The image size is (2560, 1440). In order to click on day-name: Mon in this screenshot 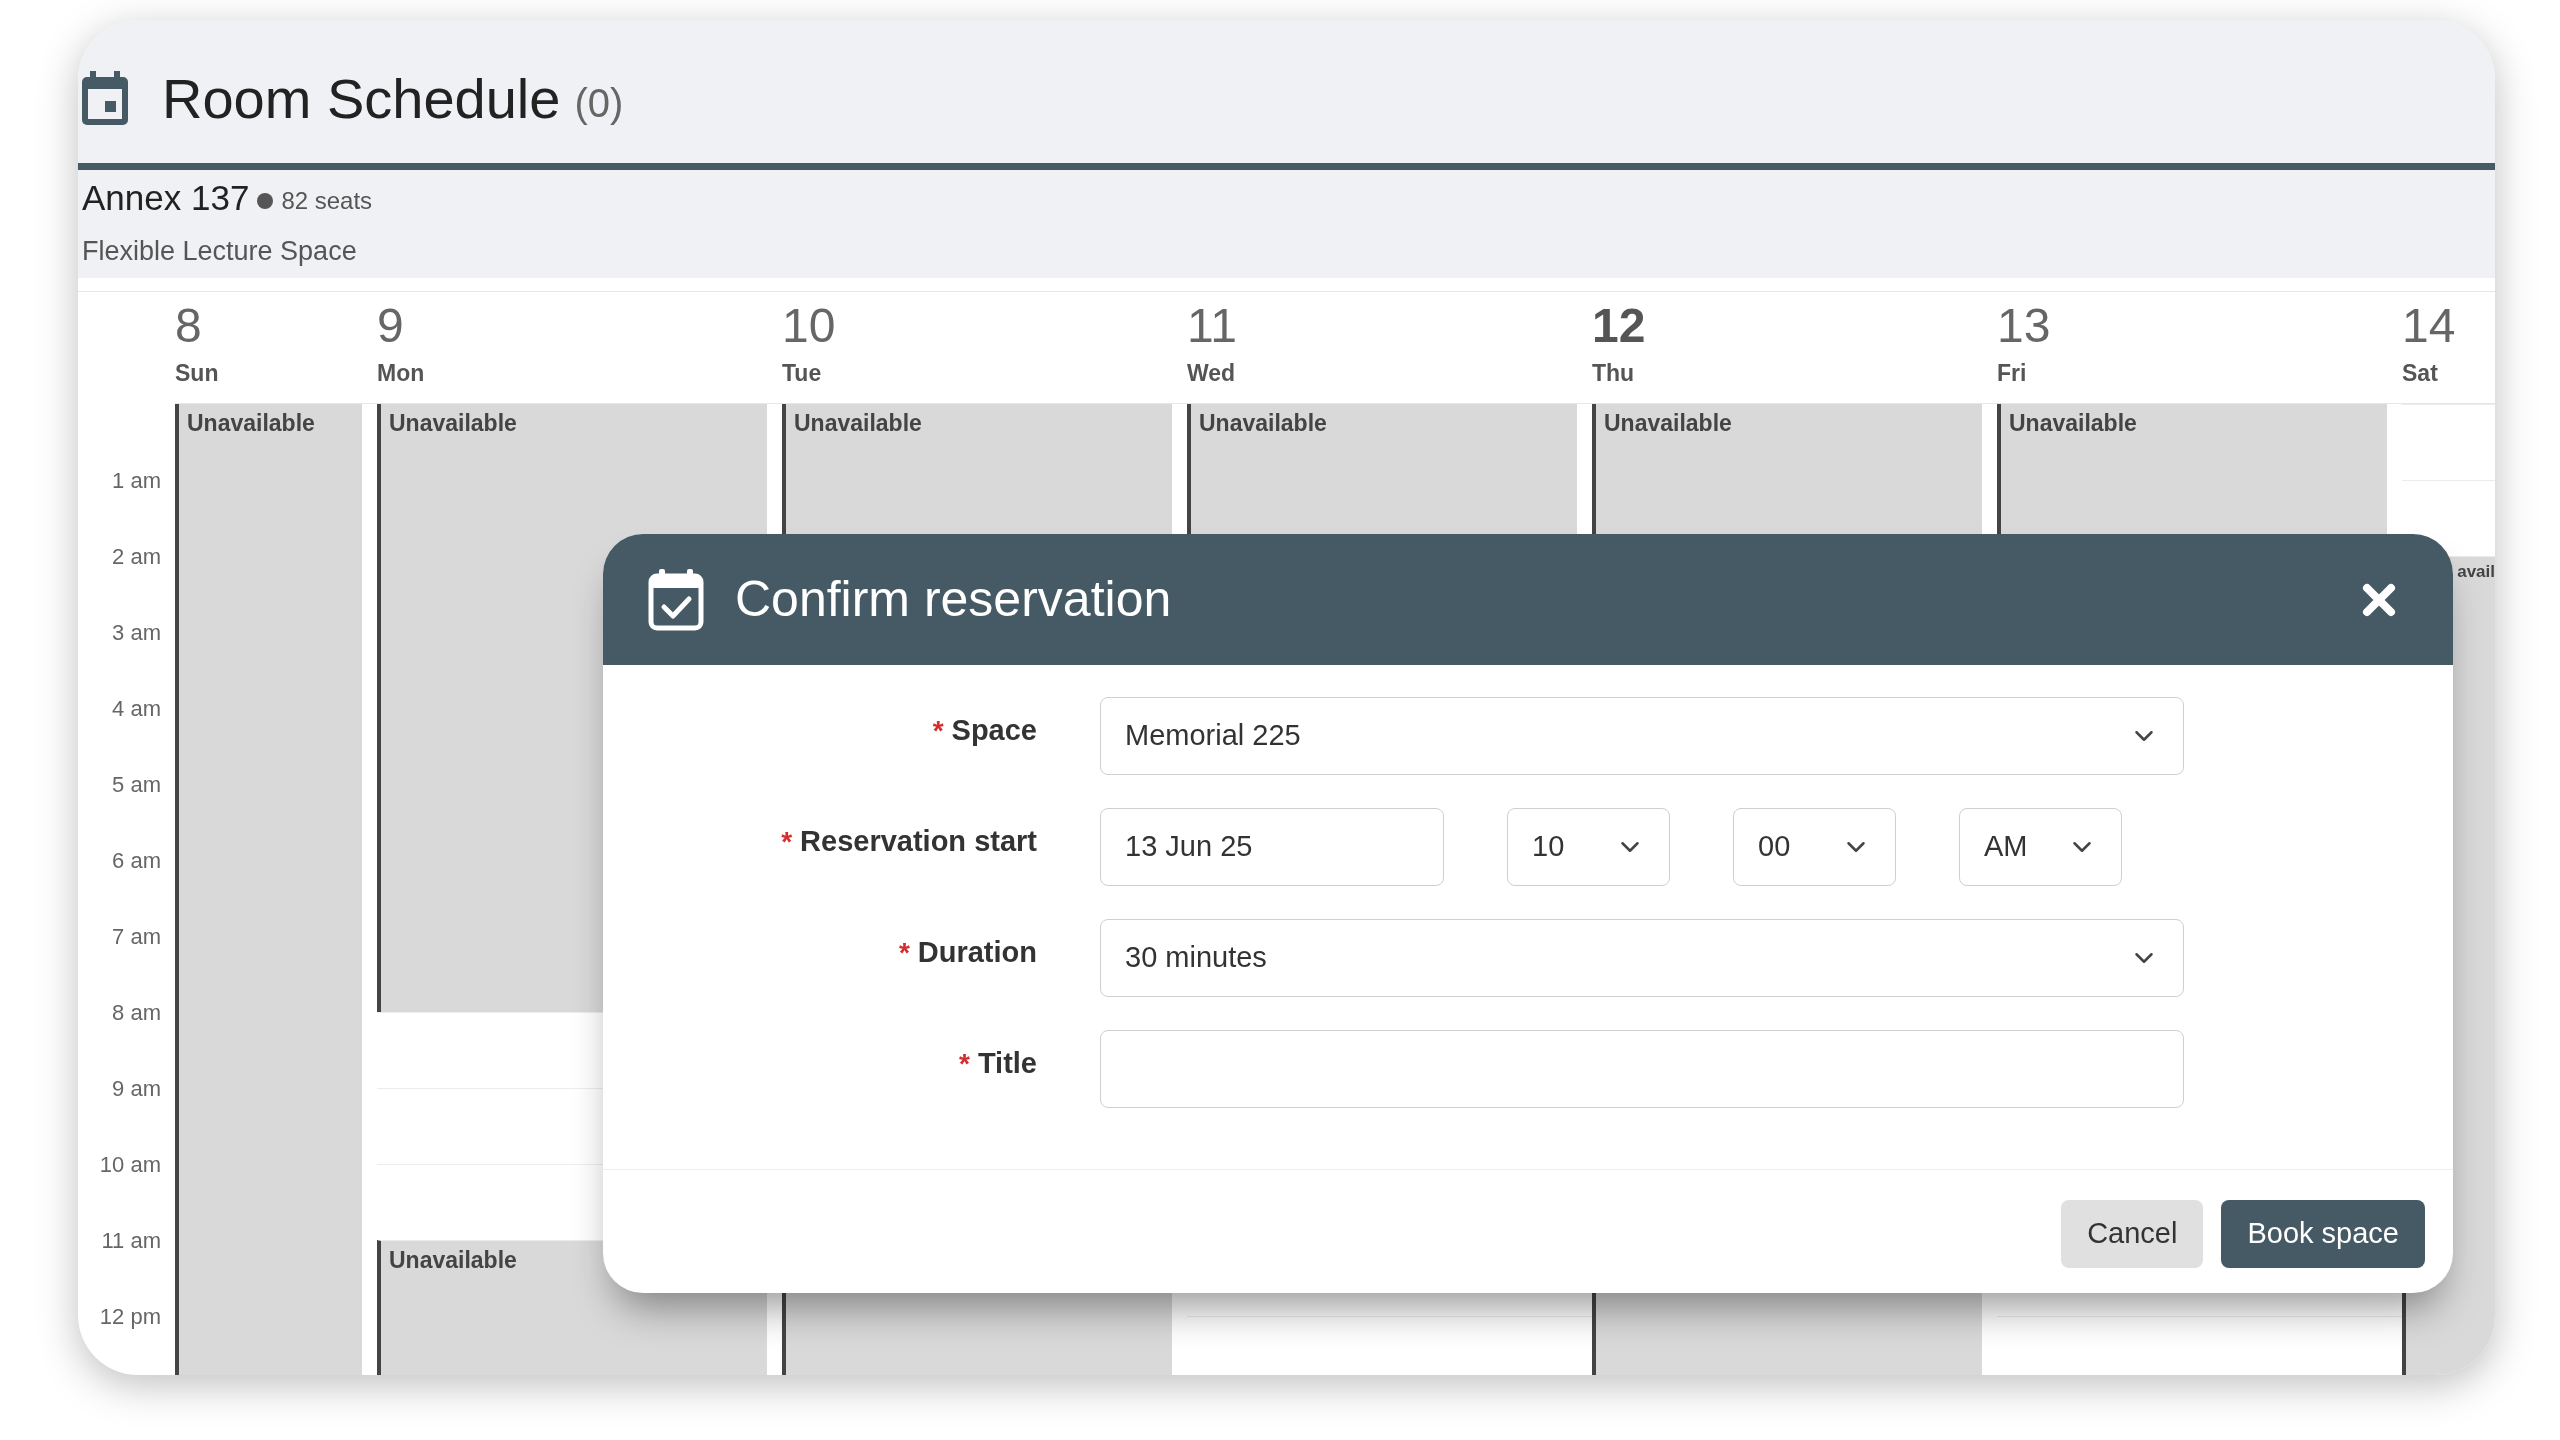, I will do `click(401, 373)`.